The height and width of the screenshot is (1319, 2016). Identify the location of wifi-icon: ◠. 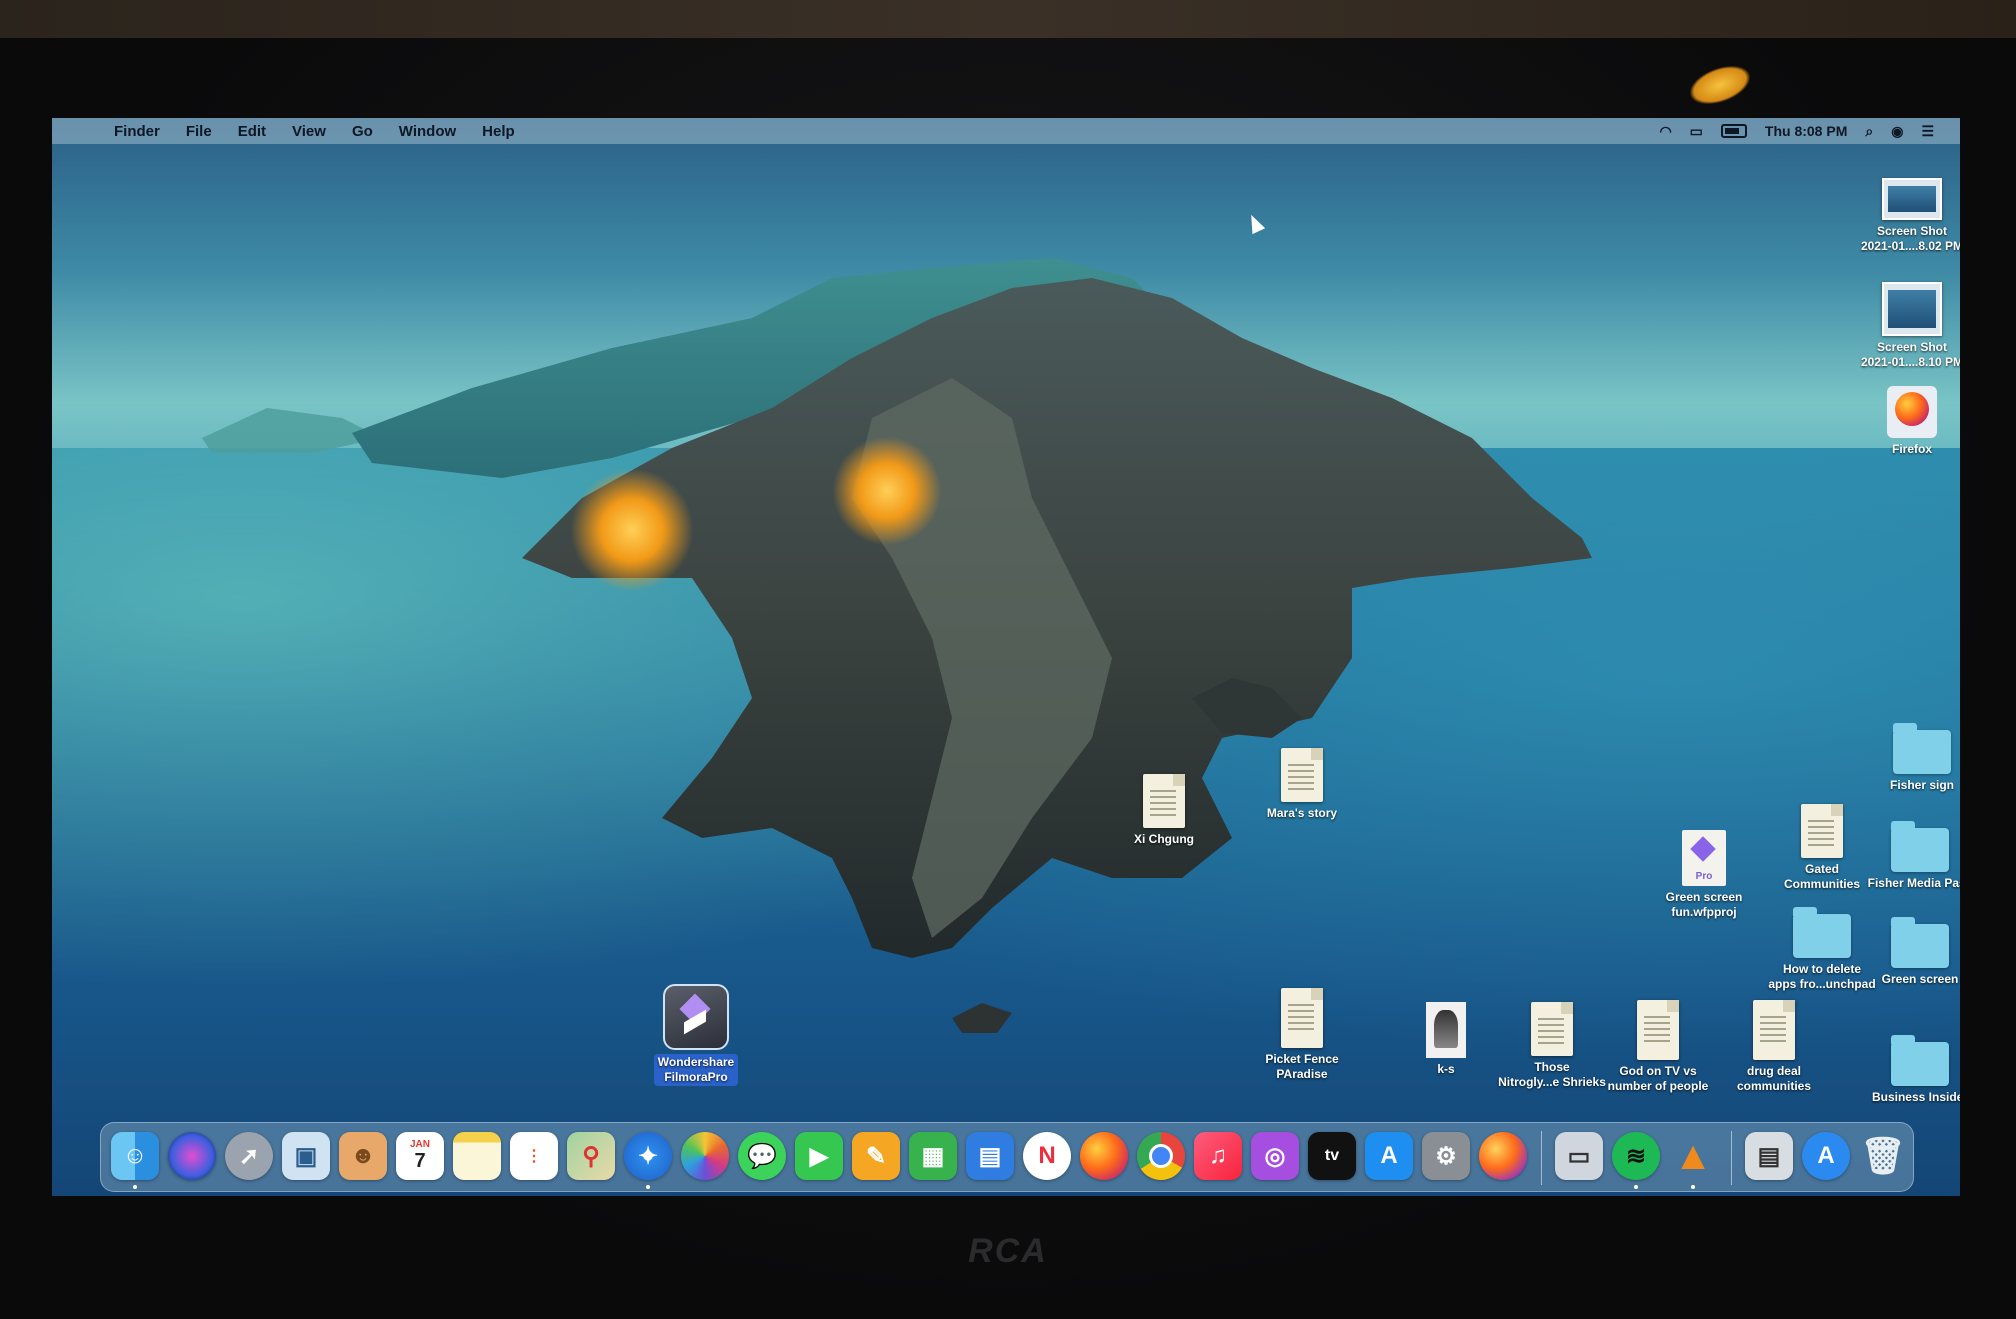
(1665, 131).